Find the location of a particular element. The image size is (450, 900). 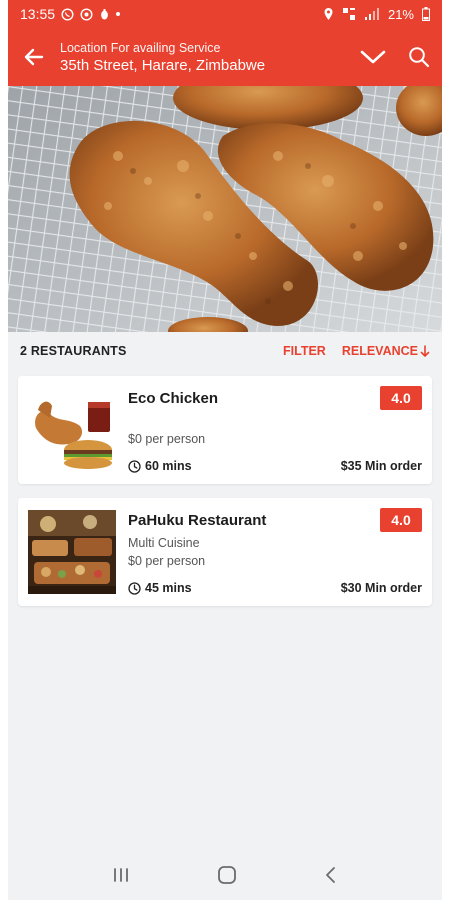

status-time: 13:55 is located at coordinates (38, 14).